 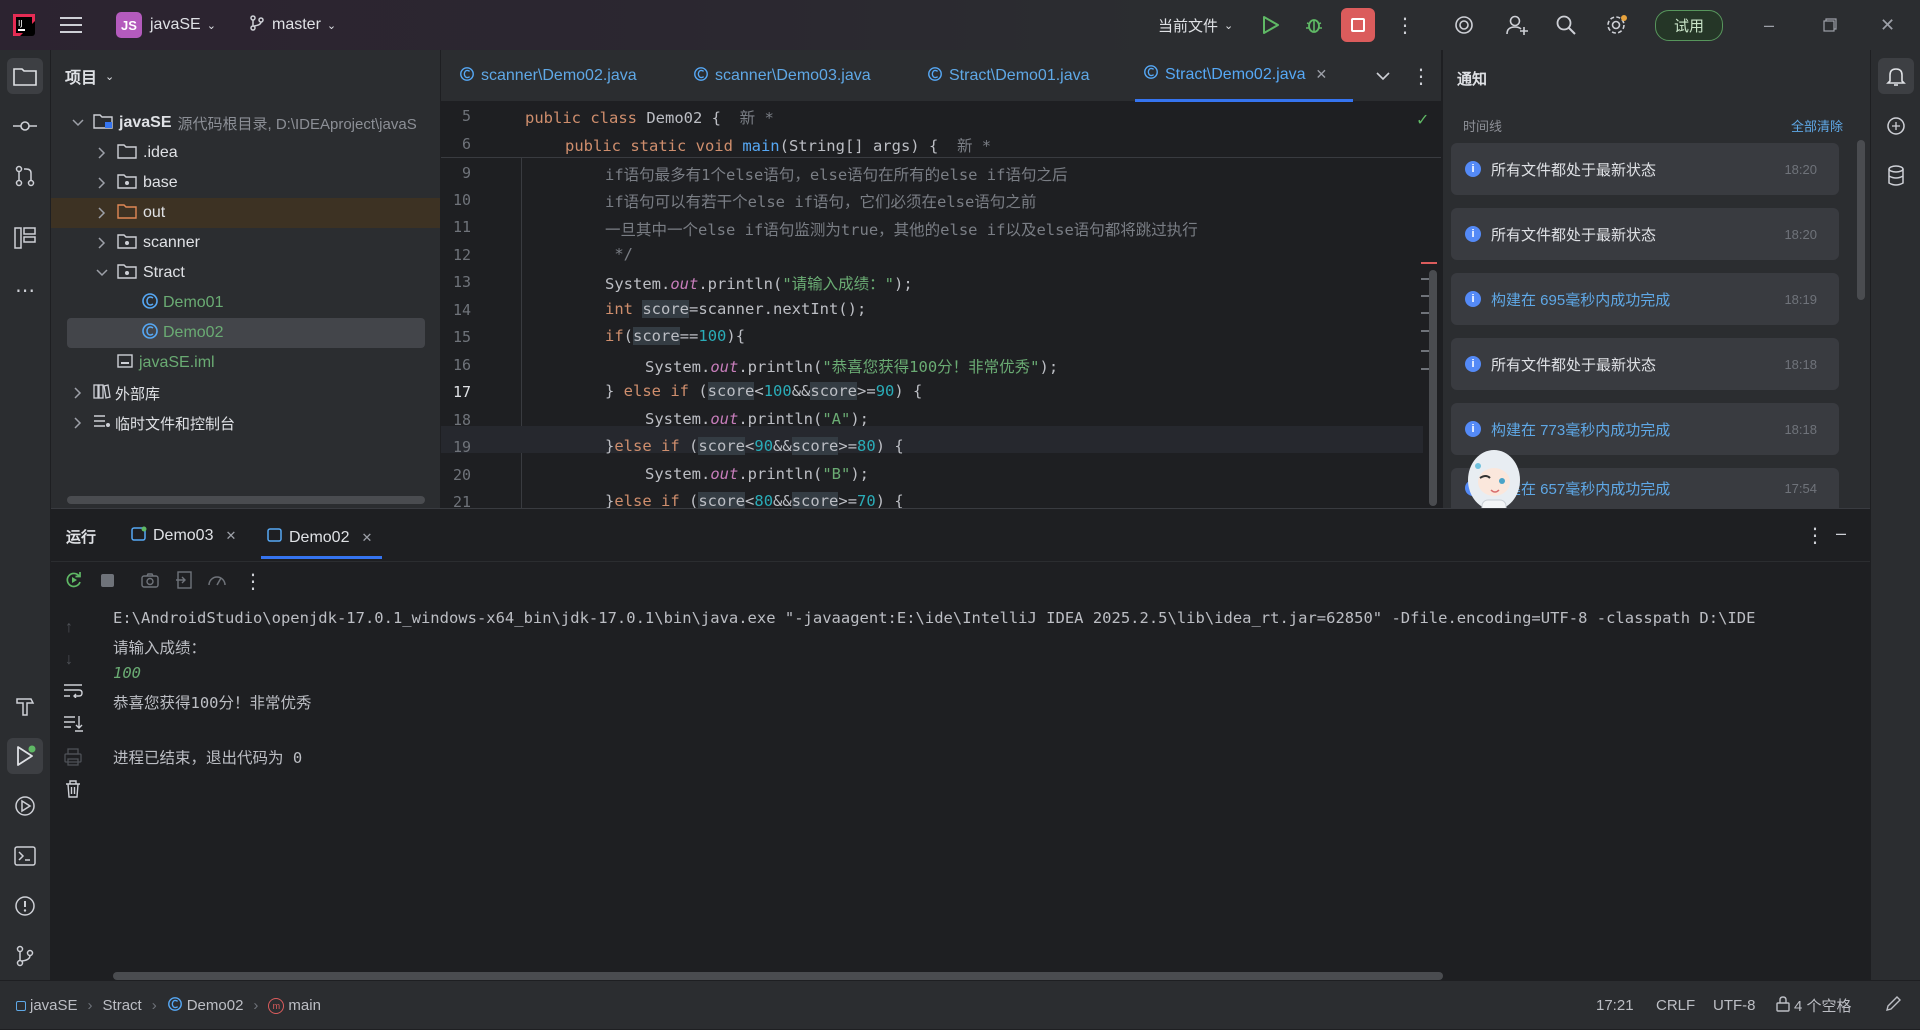 What do you see at coordinates (754, 500) in the screenshot?
I see `code-line-21: }else if (score<80&&score>=70) {` at bounding box center [754, 500].